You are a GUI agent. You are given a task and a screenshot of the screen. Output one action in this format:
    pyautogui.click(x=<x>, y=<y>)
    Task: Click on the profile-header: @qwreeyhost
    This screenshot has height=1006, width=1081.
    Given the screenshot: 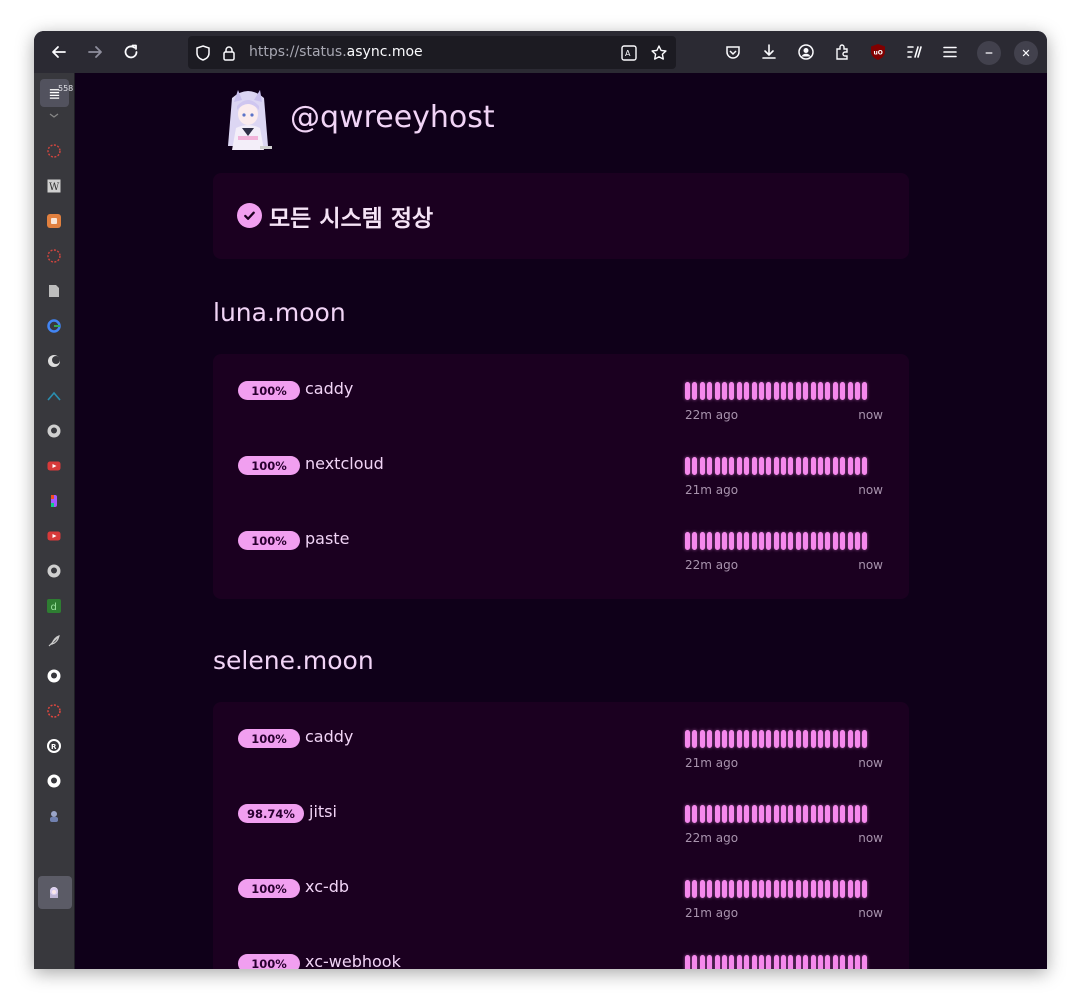 What is the action you would take?
    pyautogui.click(x=357, y=120)
    